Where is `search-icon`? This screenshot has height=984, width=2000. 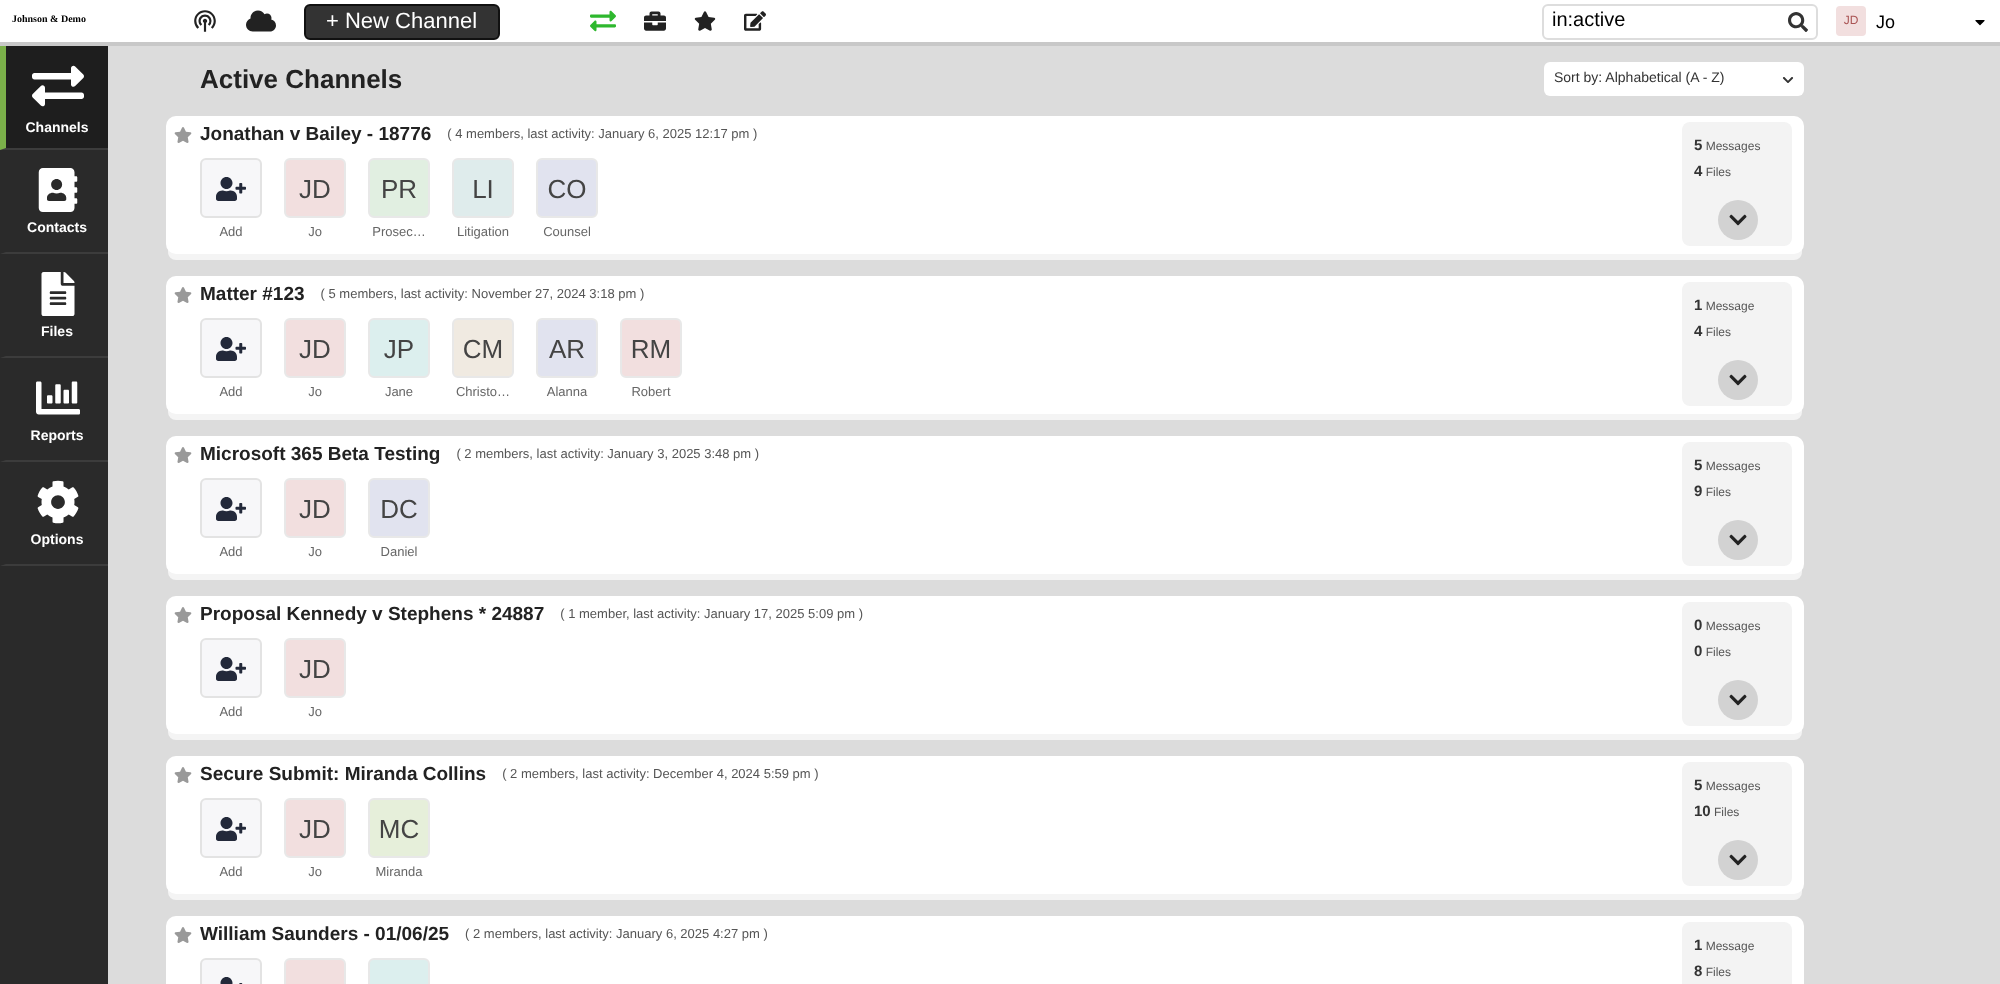
search-icon is located at coordinates (1798, 21).